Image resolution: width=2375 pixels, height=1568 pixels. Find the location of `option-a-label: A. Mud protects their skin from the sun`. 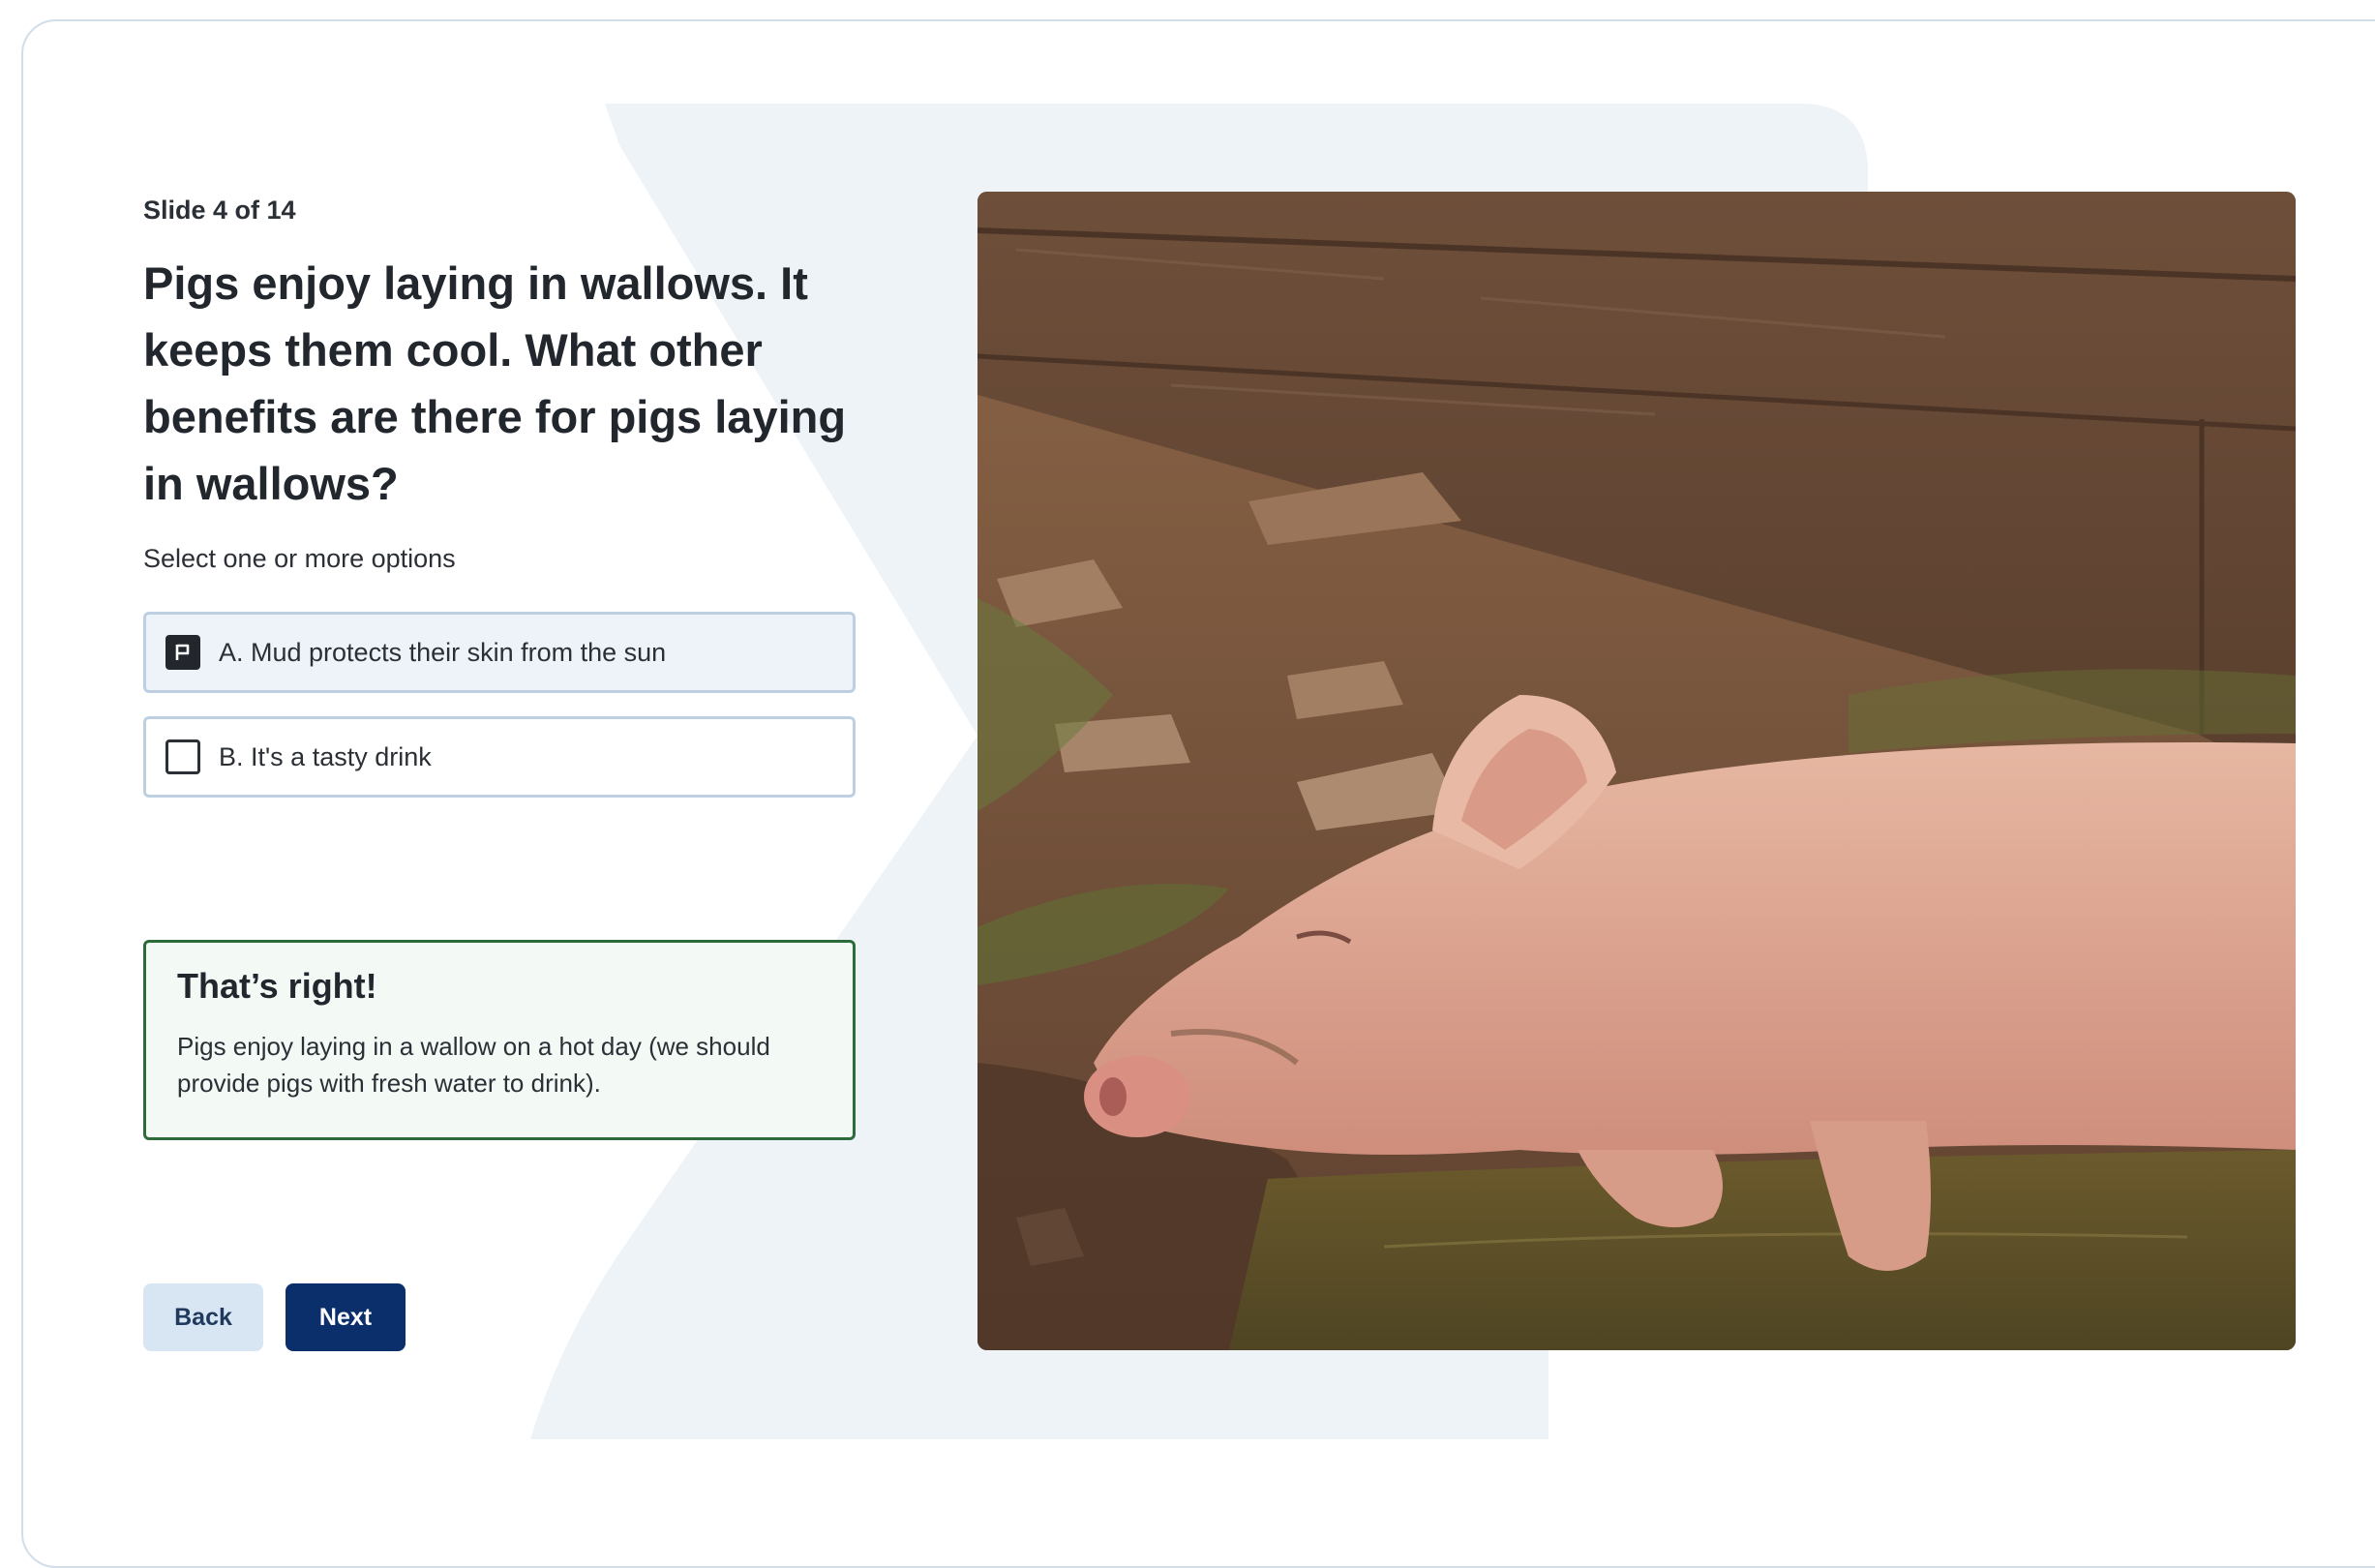

option-a-label: A. Mud protects their skin from the sun is located at coordinates (443, 652).